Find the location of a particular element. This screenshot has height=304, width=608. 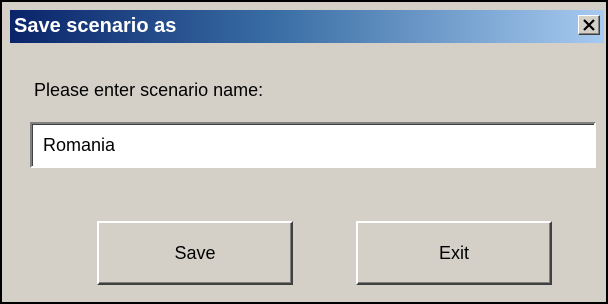

scenario-name-label: Please enter scenario name: is located at coordinates (149, 90).